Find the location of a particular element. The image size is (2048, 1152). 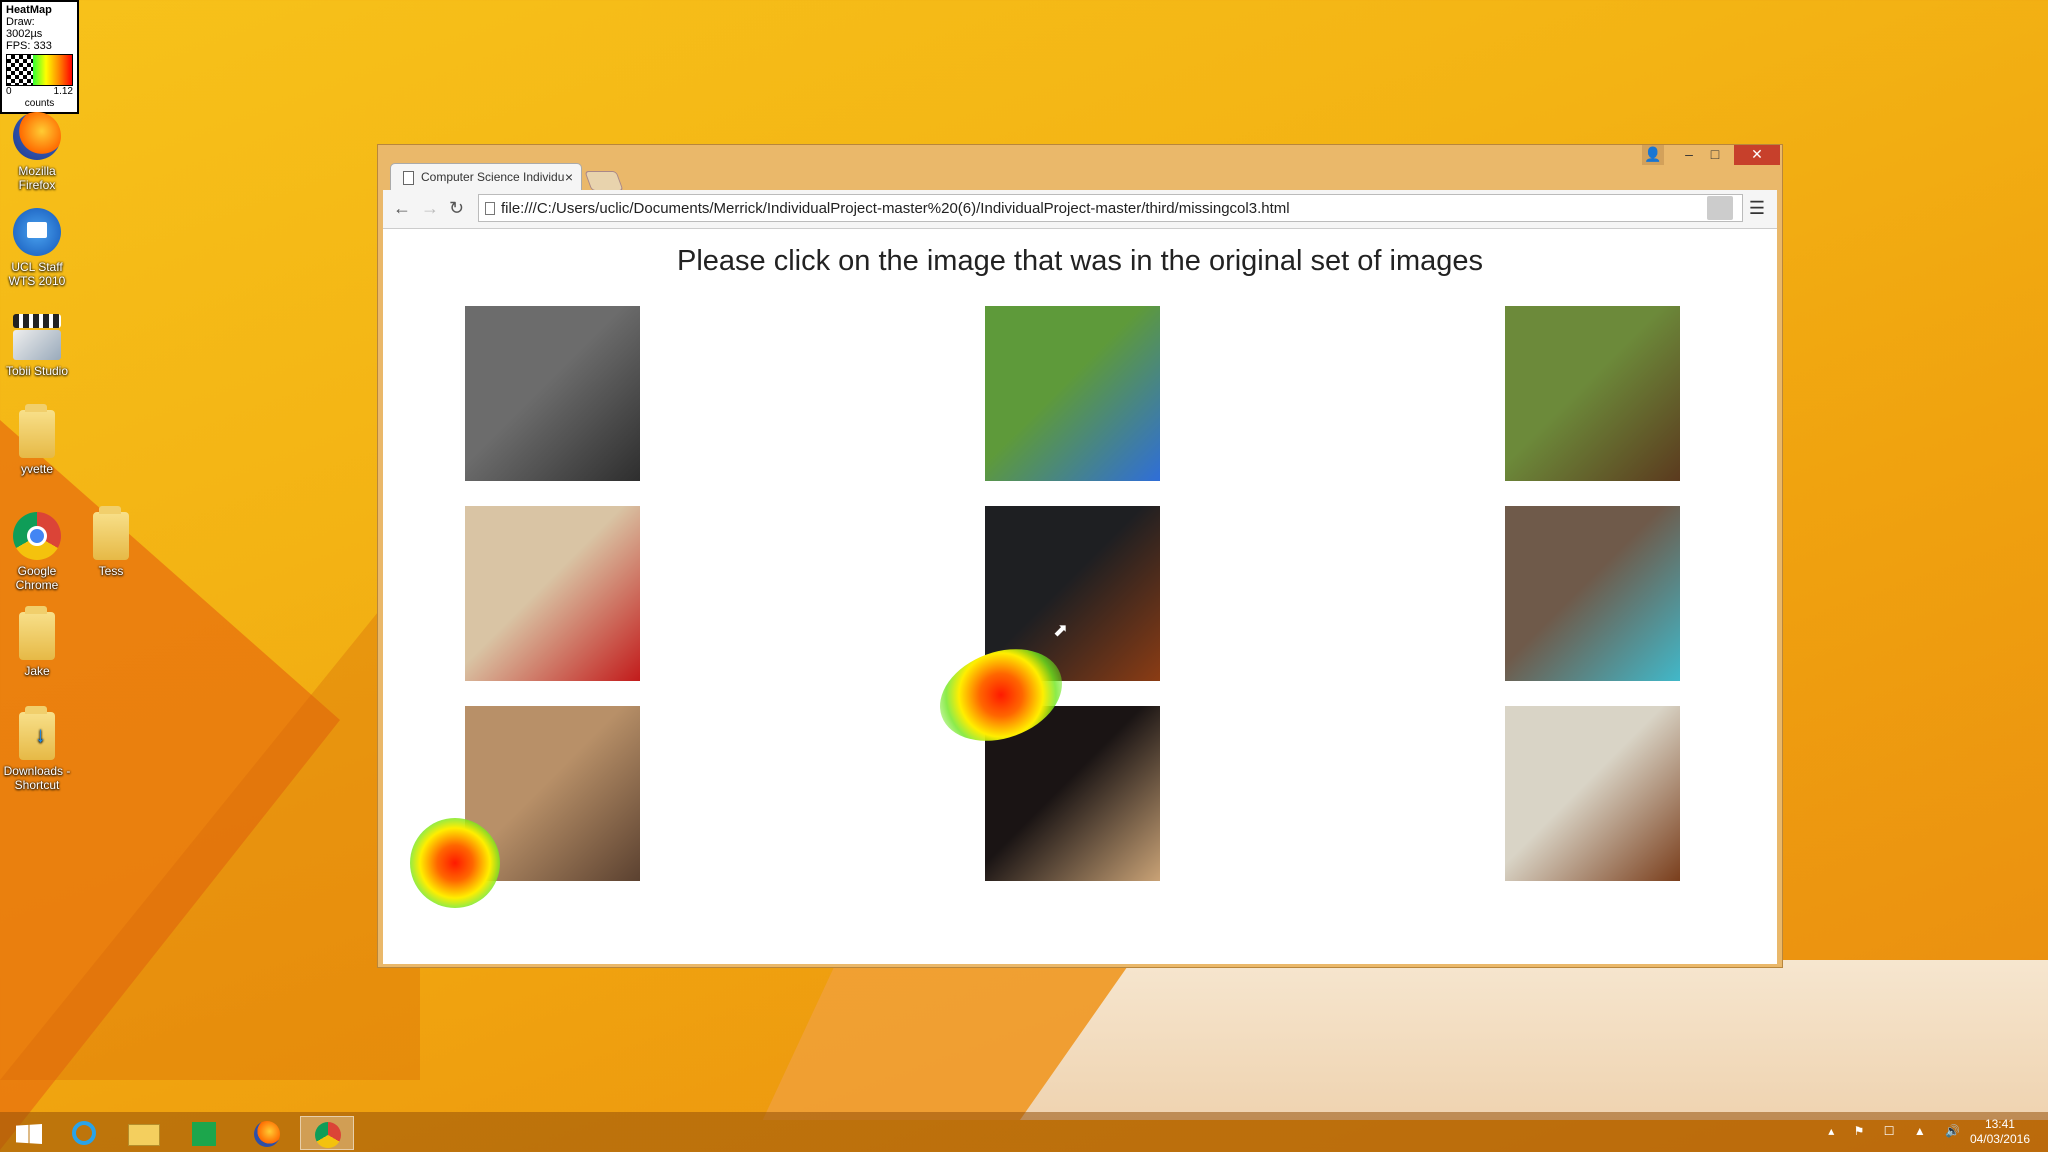

image-radio-dial is located at coordinates (1072, 793).